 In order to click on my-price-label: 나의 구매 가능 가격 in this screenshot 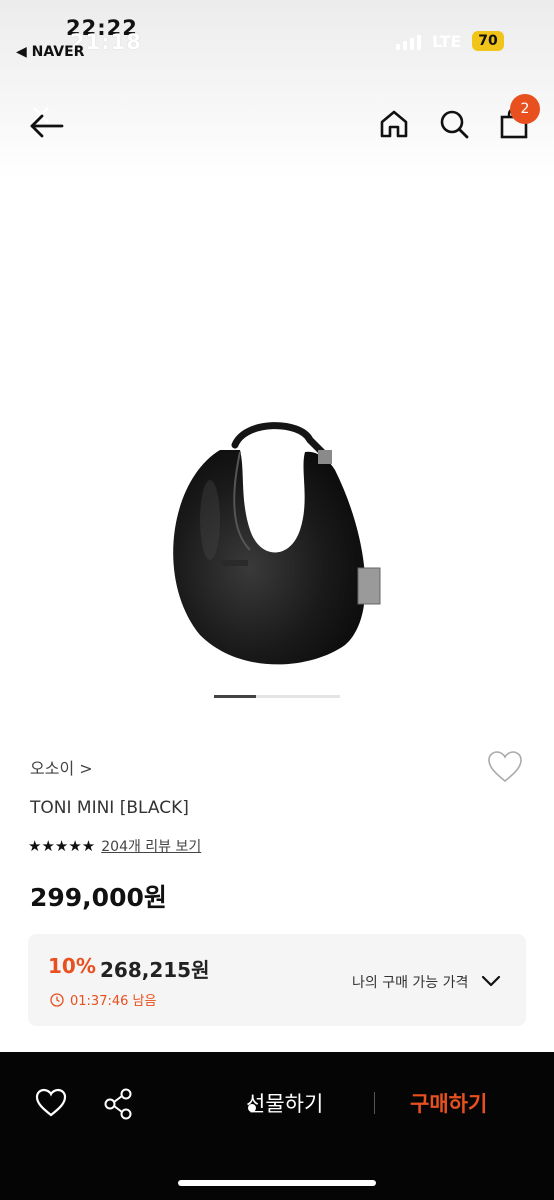, I will do `click(410, 982)`.